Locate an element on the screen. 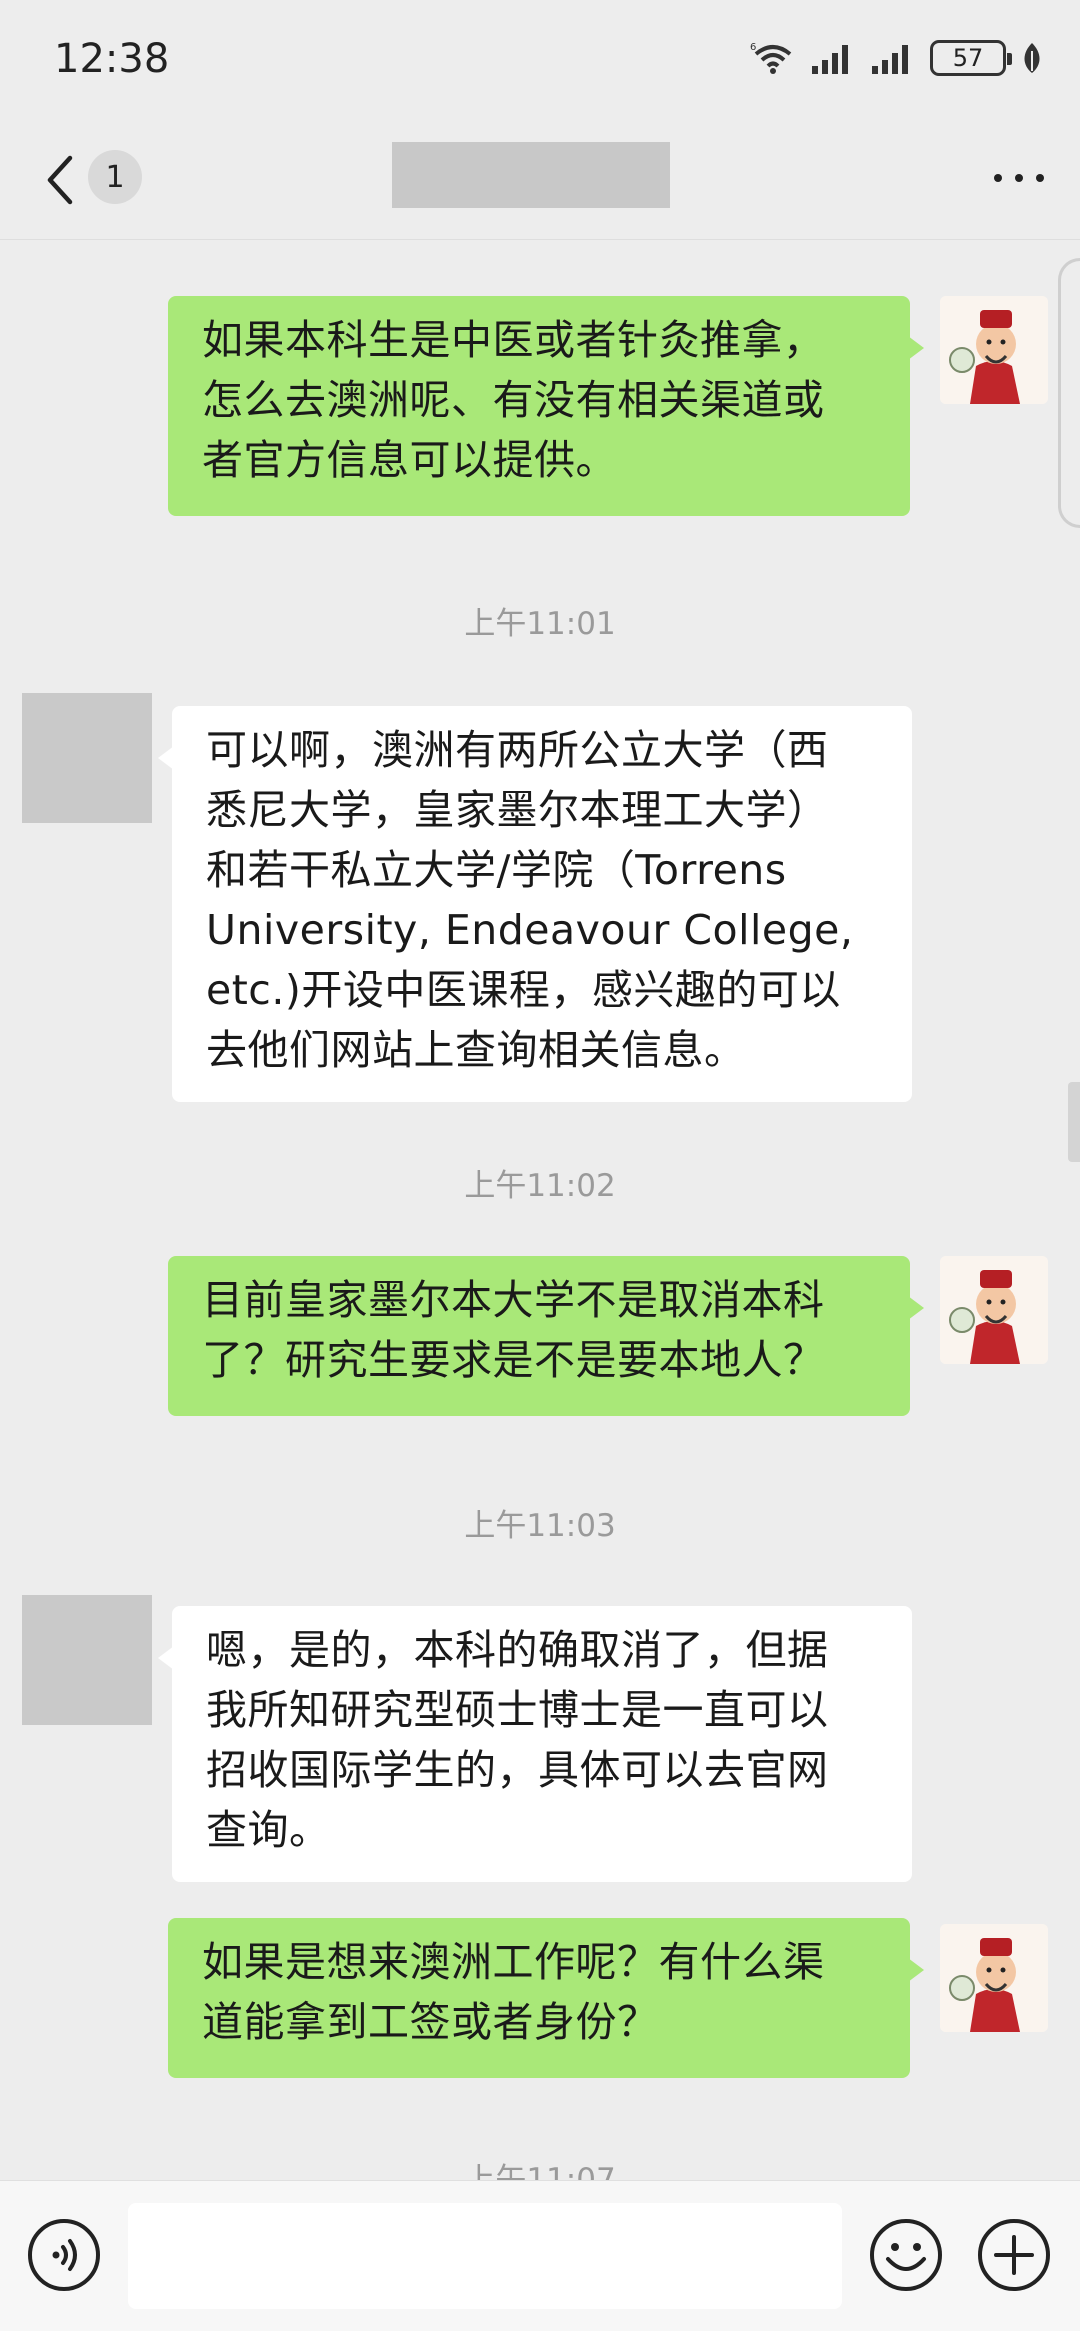  input-bar is located at coordinates (540, 2255).